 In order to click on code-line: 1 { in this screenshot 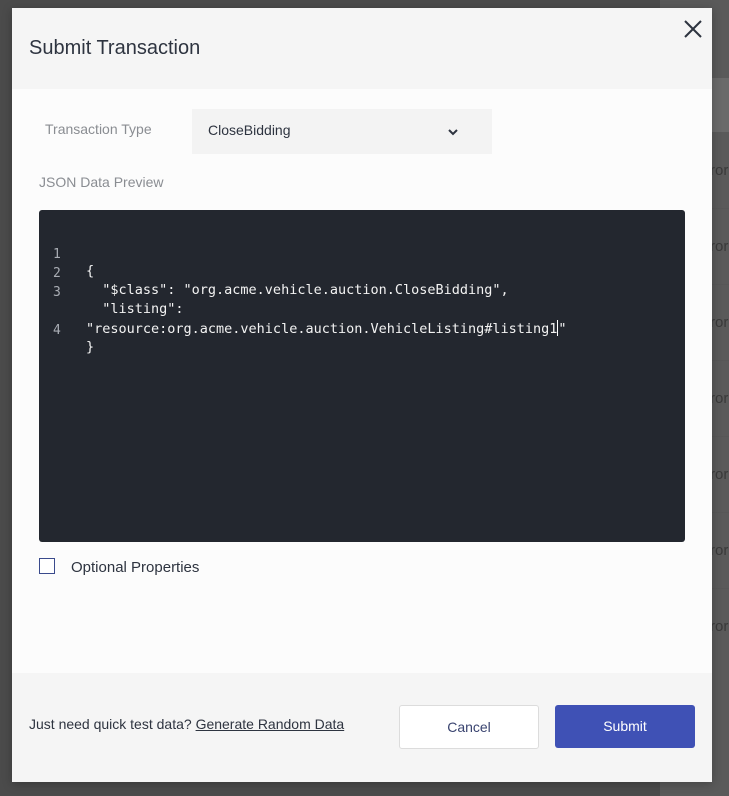, I will do `click(66, 255)`.